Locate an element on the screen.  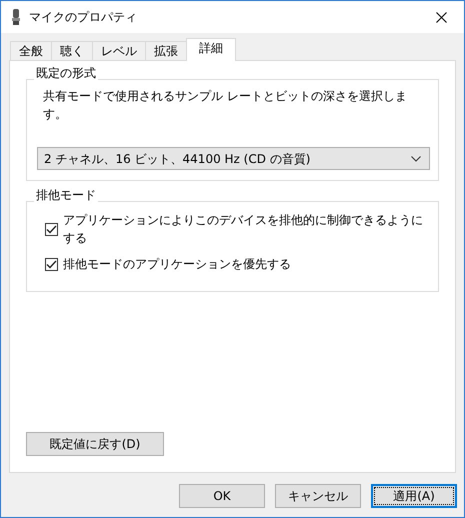
checkbox-label: アプリケーションによりこのデバイスを排他的に制御できるようにする is located at coordinates (246, 229).